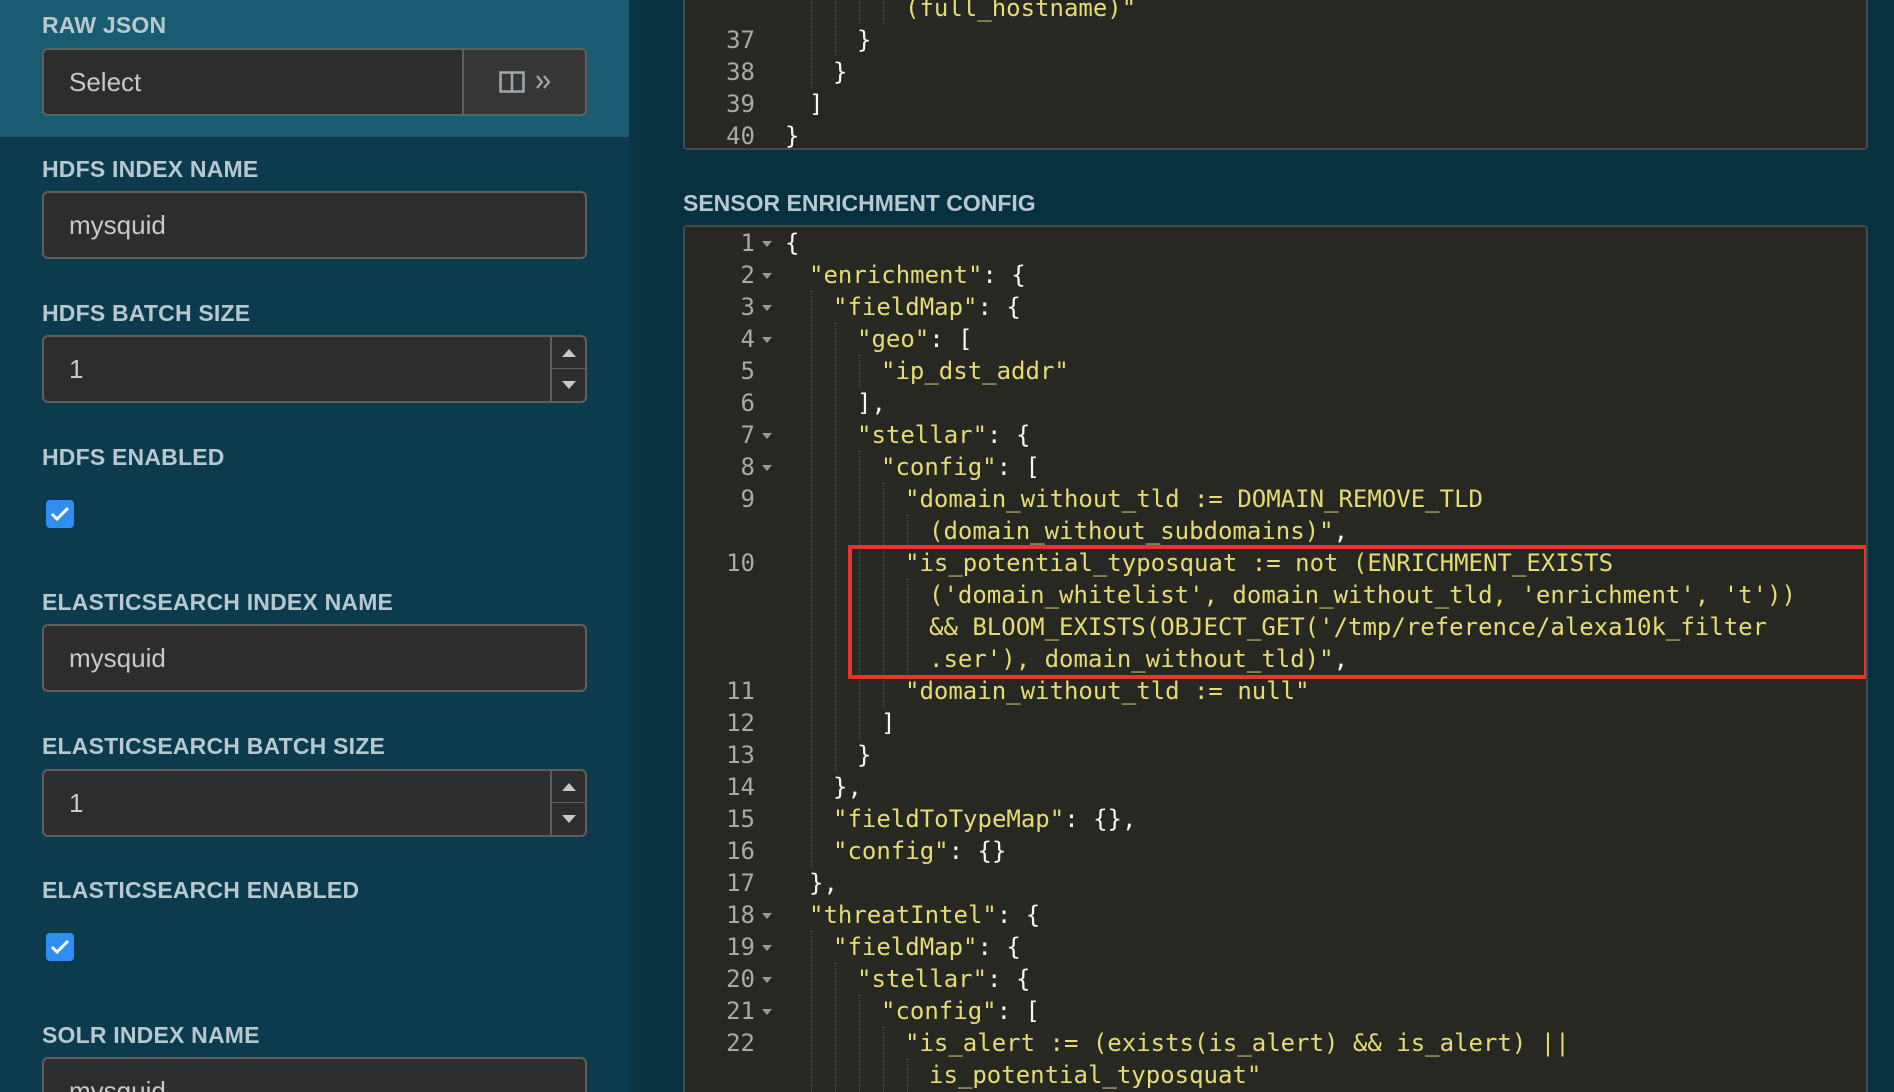  What do you see at coordinates (146, 313) in the screenshot?
I see `hdfs-batch-size-label: HDFS BATCH SIZE` at bounding box center [146, 313].